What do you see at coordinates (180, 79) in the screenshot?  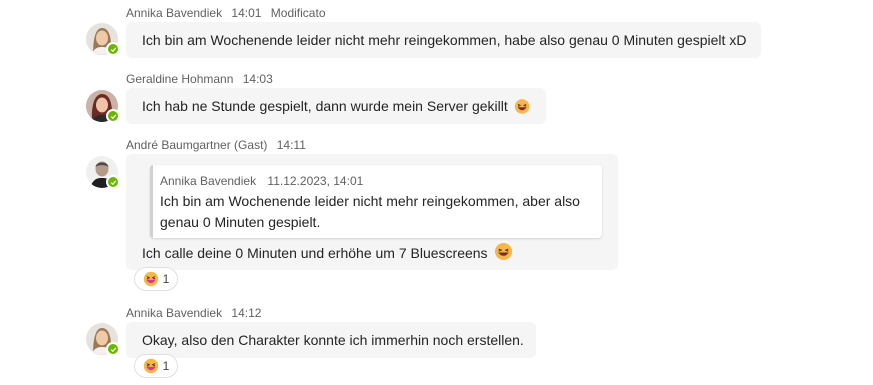 I see `author-name: Geraldine Hohmann` at bounding box center [180, 79].